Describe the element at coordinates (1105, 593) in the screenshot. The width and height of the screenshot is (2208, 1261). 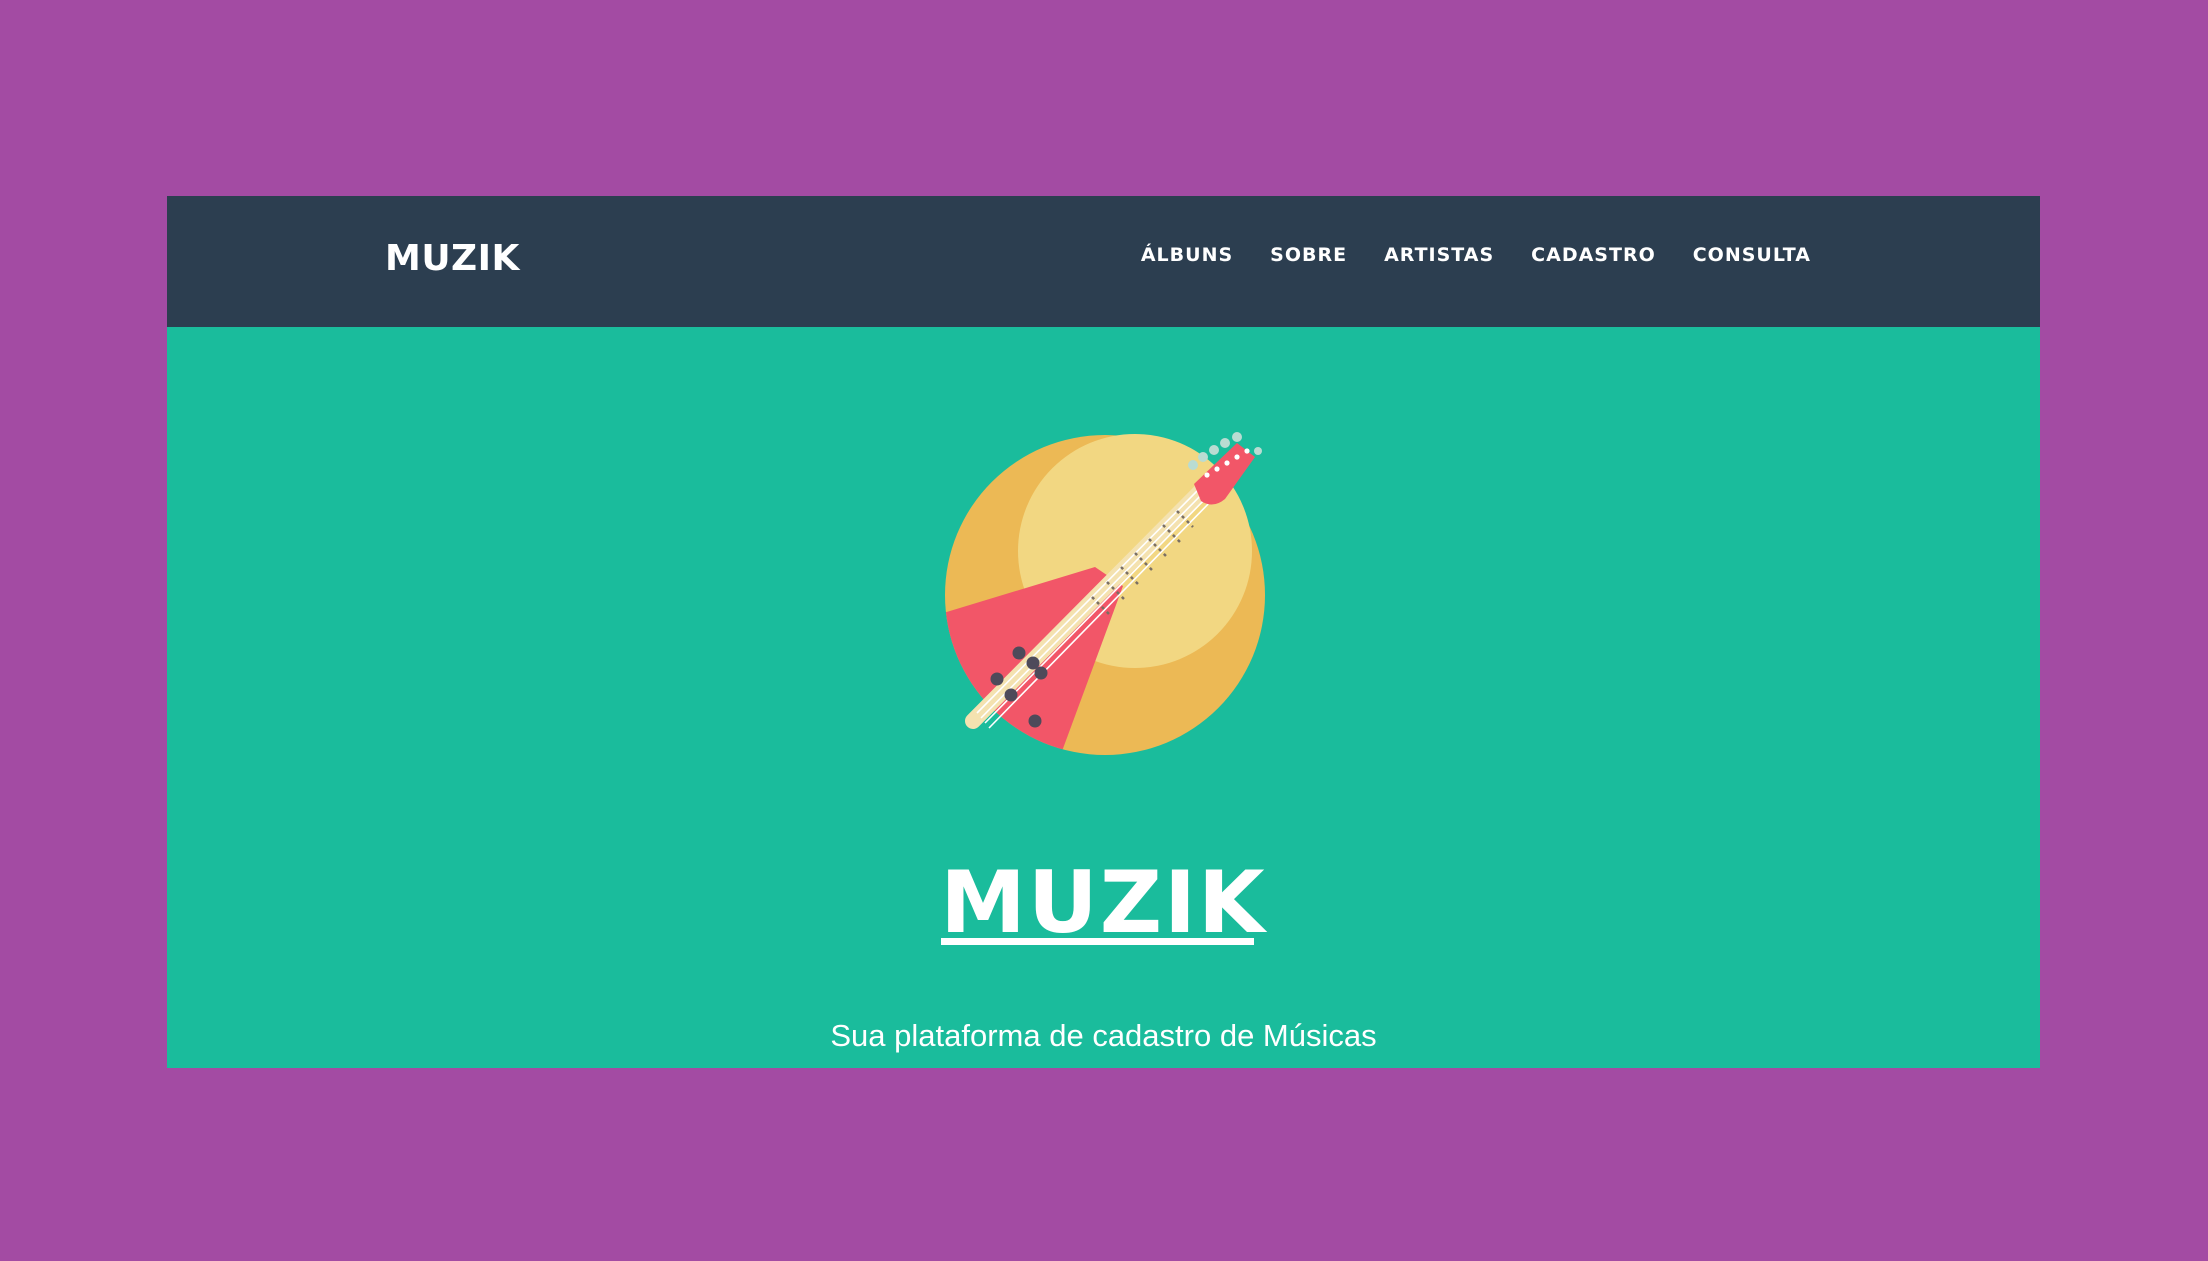
I see `guitar-icon` at that location.